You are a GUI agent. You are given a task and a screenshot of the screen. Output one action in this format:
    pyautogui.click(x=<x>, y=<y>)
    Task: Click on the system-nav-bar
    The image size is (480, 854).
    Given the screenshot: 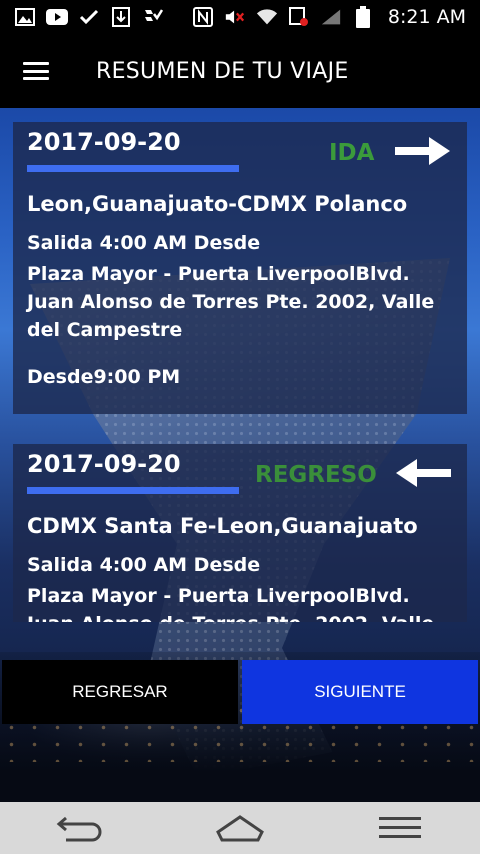 What is the action you would take?
    pyautogui.click(x=240, y=828)
    